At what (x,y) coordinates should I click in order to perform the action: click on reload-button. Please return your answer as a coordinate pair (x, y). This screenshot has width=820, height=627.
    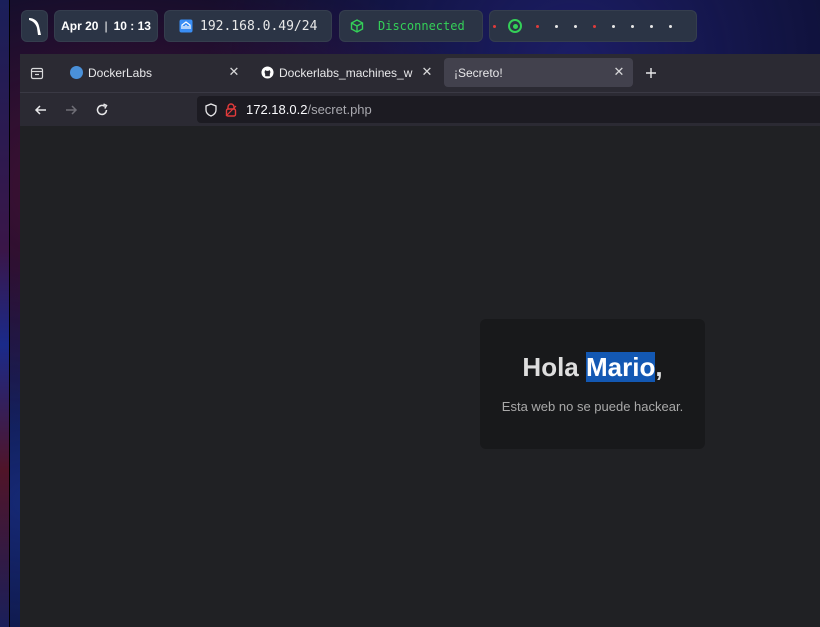
    Looking at the image, I should click on (102, 110).